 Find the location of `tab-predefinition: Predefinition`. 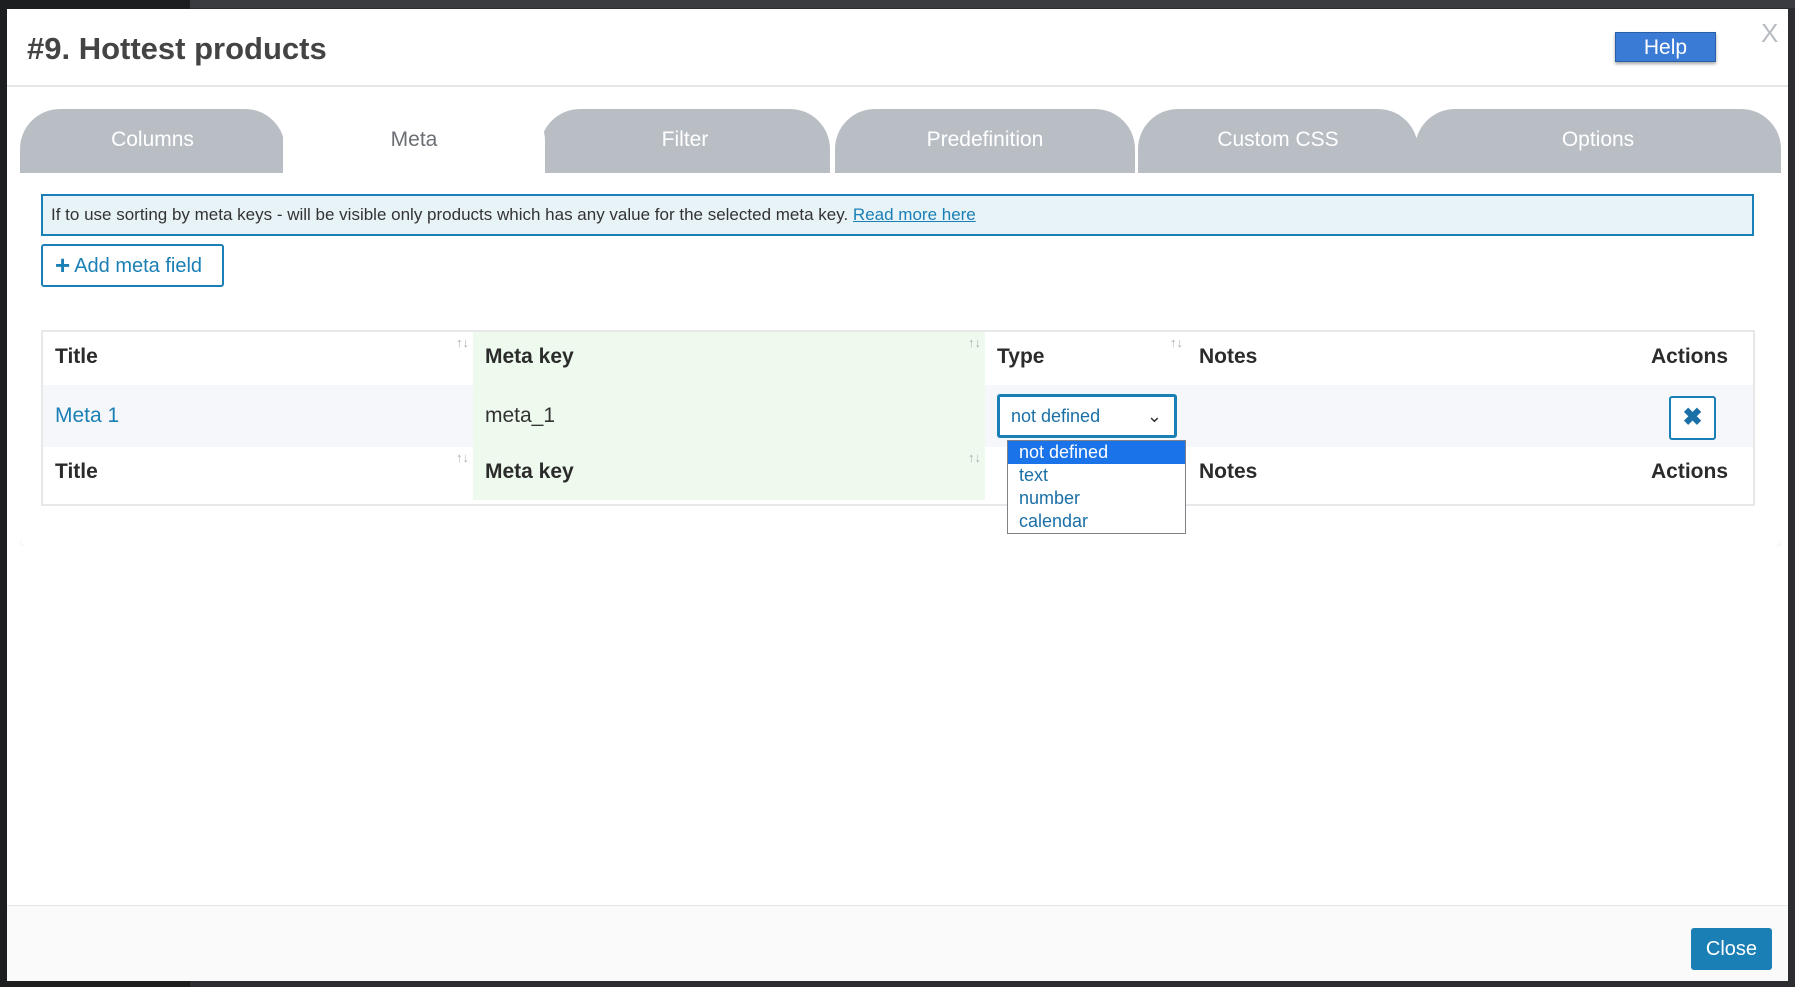

tab-predefinition: Predefinition is located at coordinates (985, 141).